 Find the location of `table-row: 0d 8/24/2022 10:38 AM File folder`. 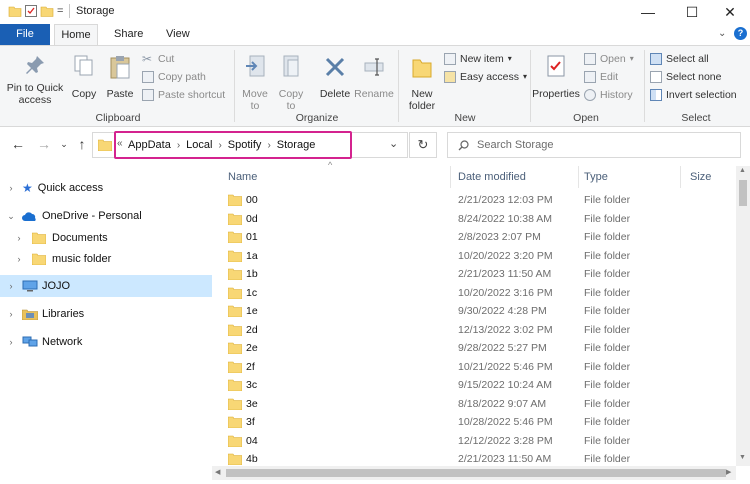

table-row: 0d 8/24/2022 10:38 AM File folder is located at coordinates (476, 219).